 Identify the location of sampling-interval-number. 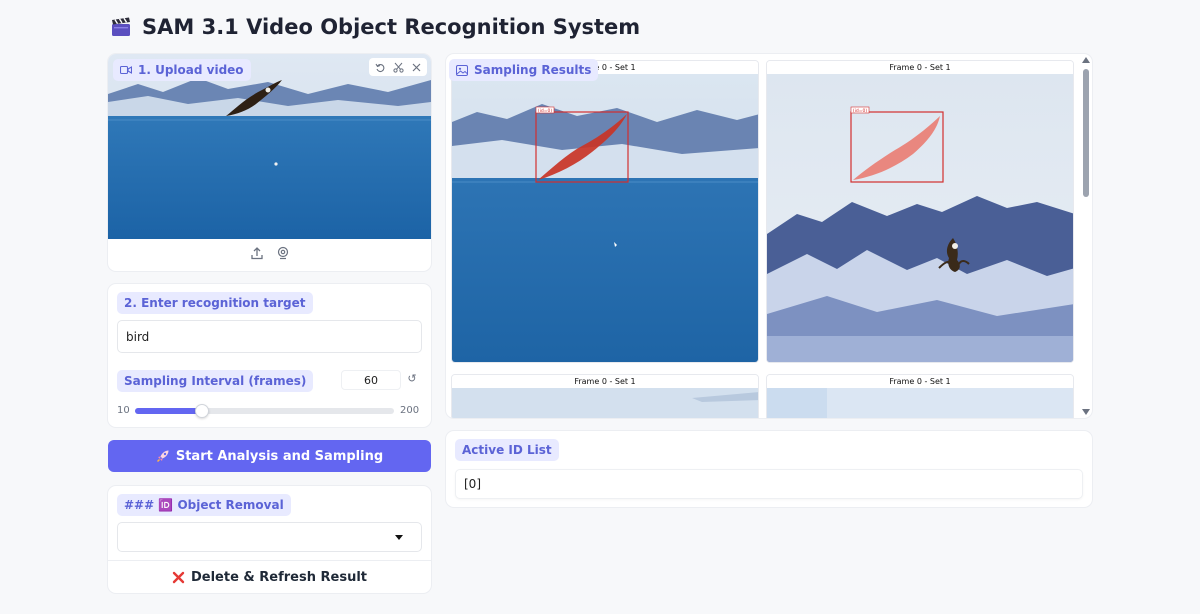
(371, 380).